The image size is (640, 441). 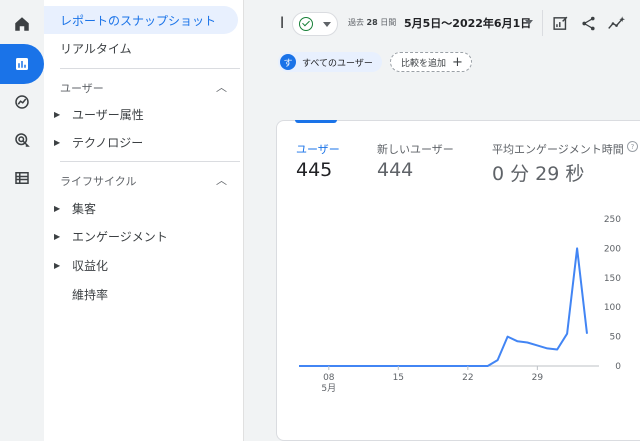 What do you see at coordinates (395, 170) in the screenshot?
I see `metric-new-users-value: 444` at bounding box center [395, 170].